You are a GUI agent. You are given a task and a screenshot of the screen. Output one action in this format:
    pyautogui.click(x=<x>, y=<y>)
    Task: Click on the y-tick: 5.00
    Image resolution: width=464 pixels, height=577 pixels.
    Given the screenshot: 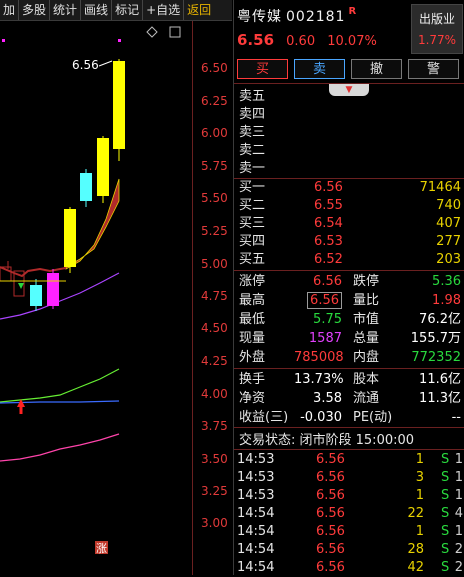 What is the action you would take?
    pyautogui.click(x=214, y=264)
    